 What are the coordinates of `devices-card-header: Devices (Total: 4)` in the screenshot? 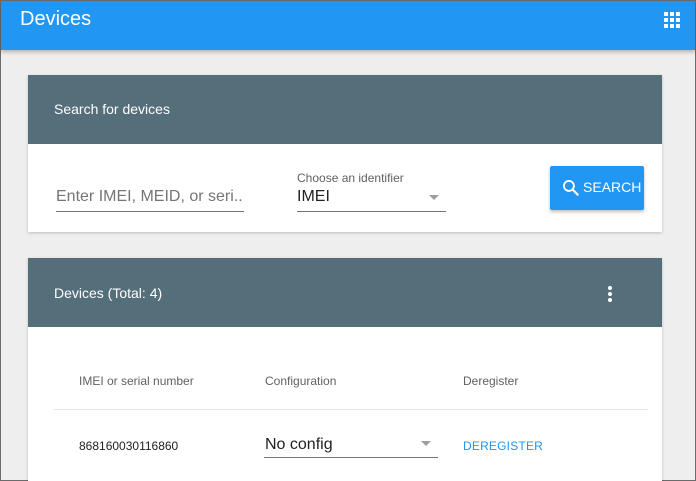 It's located at (345, 292).